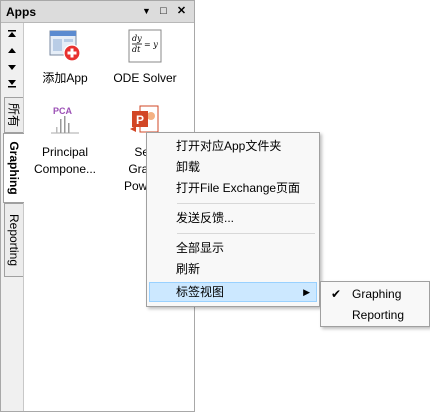 Image resolution: width=430 pixels, height=412 pixels. Describe the element at coordinates (63, 111) in the screenshot. I see `svg-text: PCA` at that location.